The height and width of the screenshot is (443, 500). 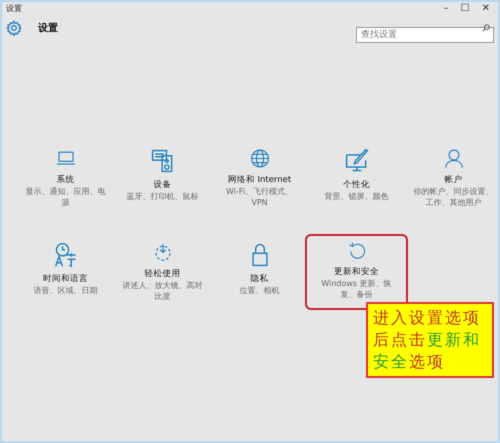 I want to click on tile-description: 讲述人、放大镜、高对比度, so click(x=162, y=291).